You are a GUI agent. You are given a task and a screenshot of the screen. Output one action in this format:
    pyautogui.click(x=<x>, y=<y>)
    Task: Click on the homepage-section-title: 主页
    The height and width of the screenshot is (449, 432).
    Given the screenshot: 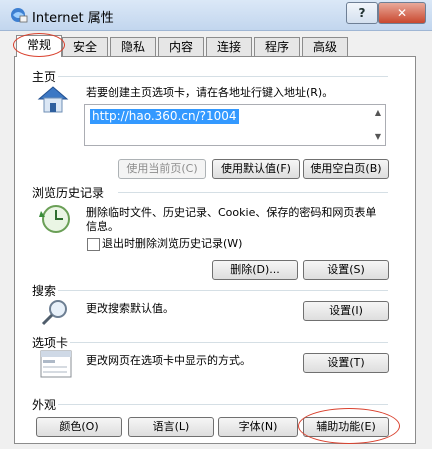 What is the action you would take?
    pyautogui.click(x=44, y=77)
    